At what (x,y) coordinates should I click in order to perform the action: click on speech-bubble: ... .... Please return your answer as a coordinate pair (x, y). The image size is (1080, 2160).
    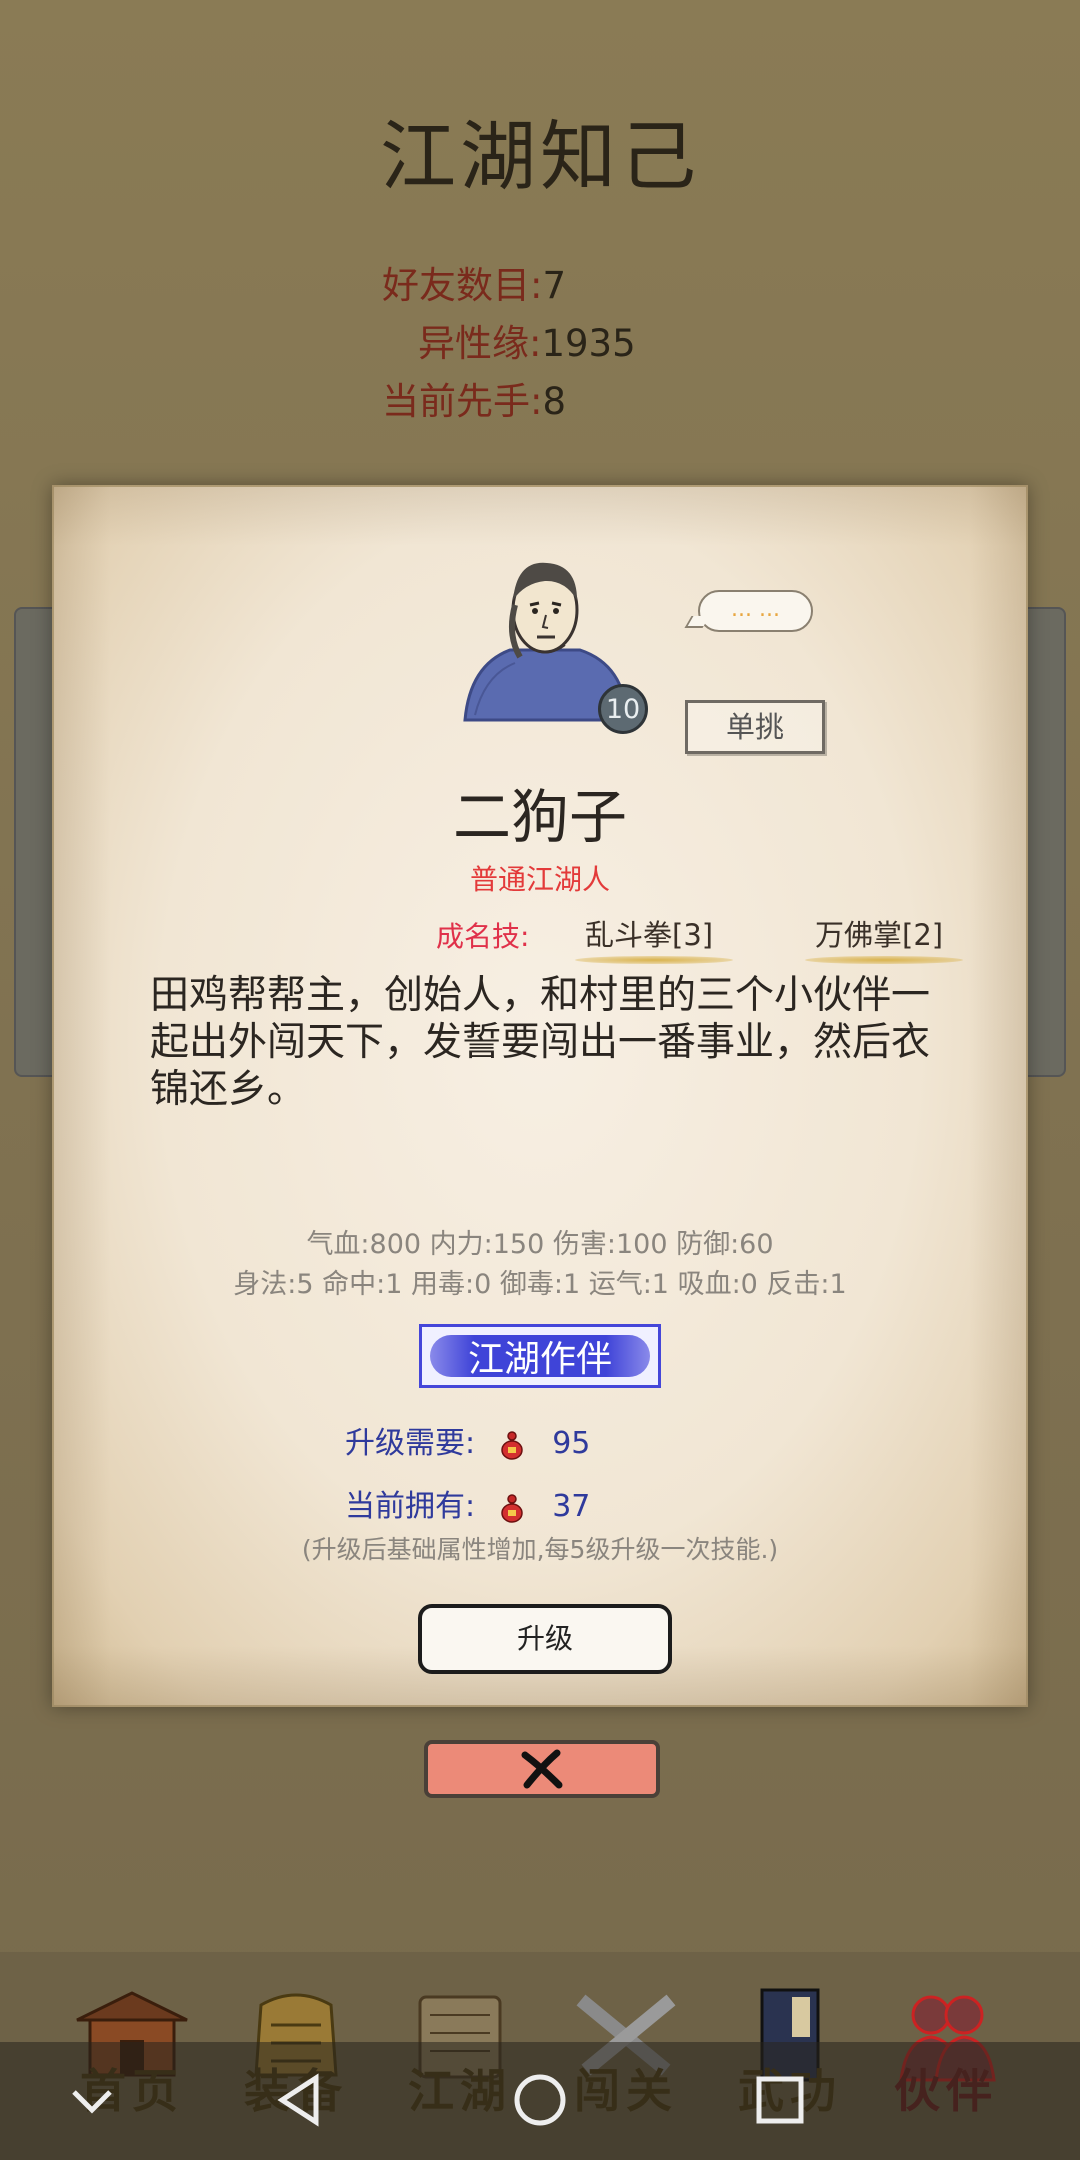
    Looking at the image, I should click on (755, 611).